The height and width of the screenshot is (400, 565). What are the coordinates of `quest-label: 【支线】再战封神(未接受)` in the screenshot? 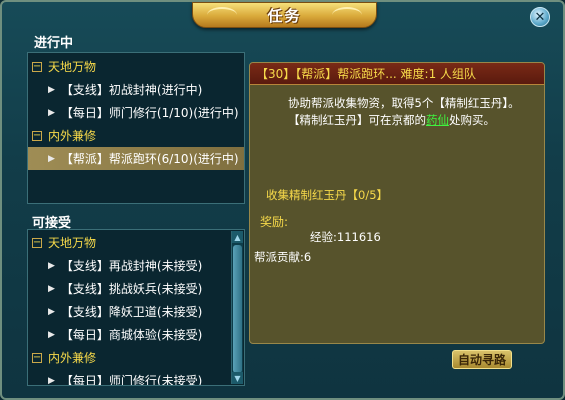 It's located at (131, 266).